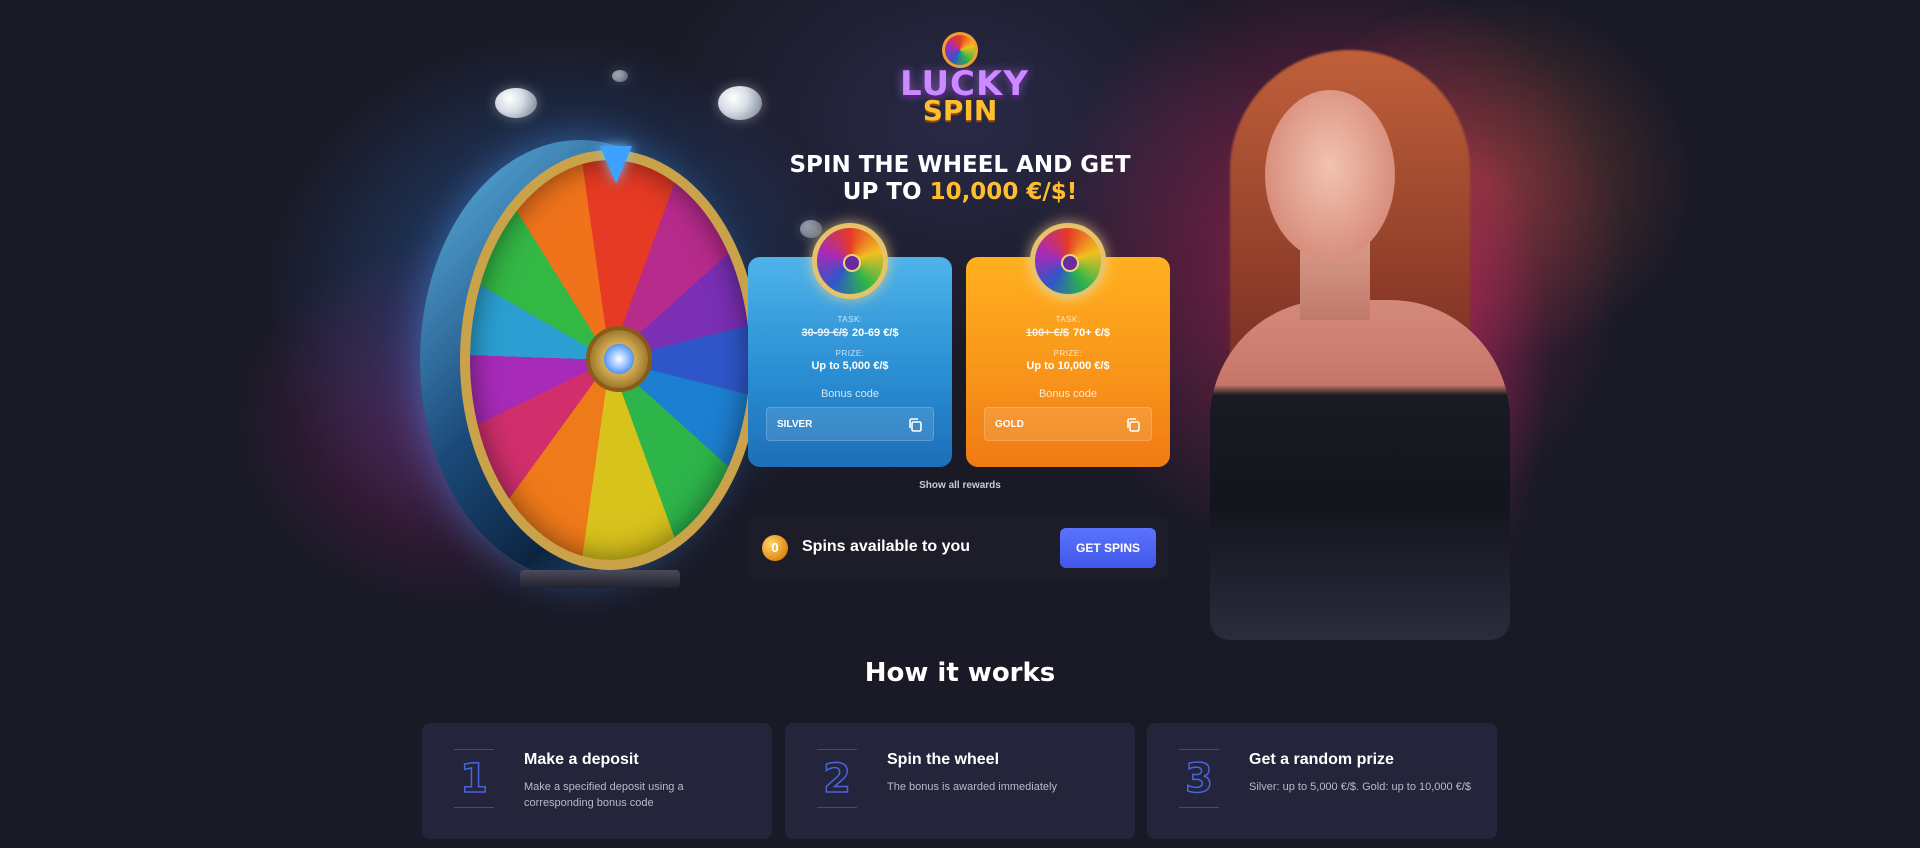 This screenshot has width=1920, height=848. Describe the element at coordinates (850, 424) in the screenshot. I see `bonus-code-field: SILVER` at that location.